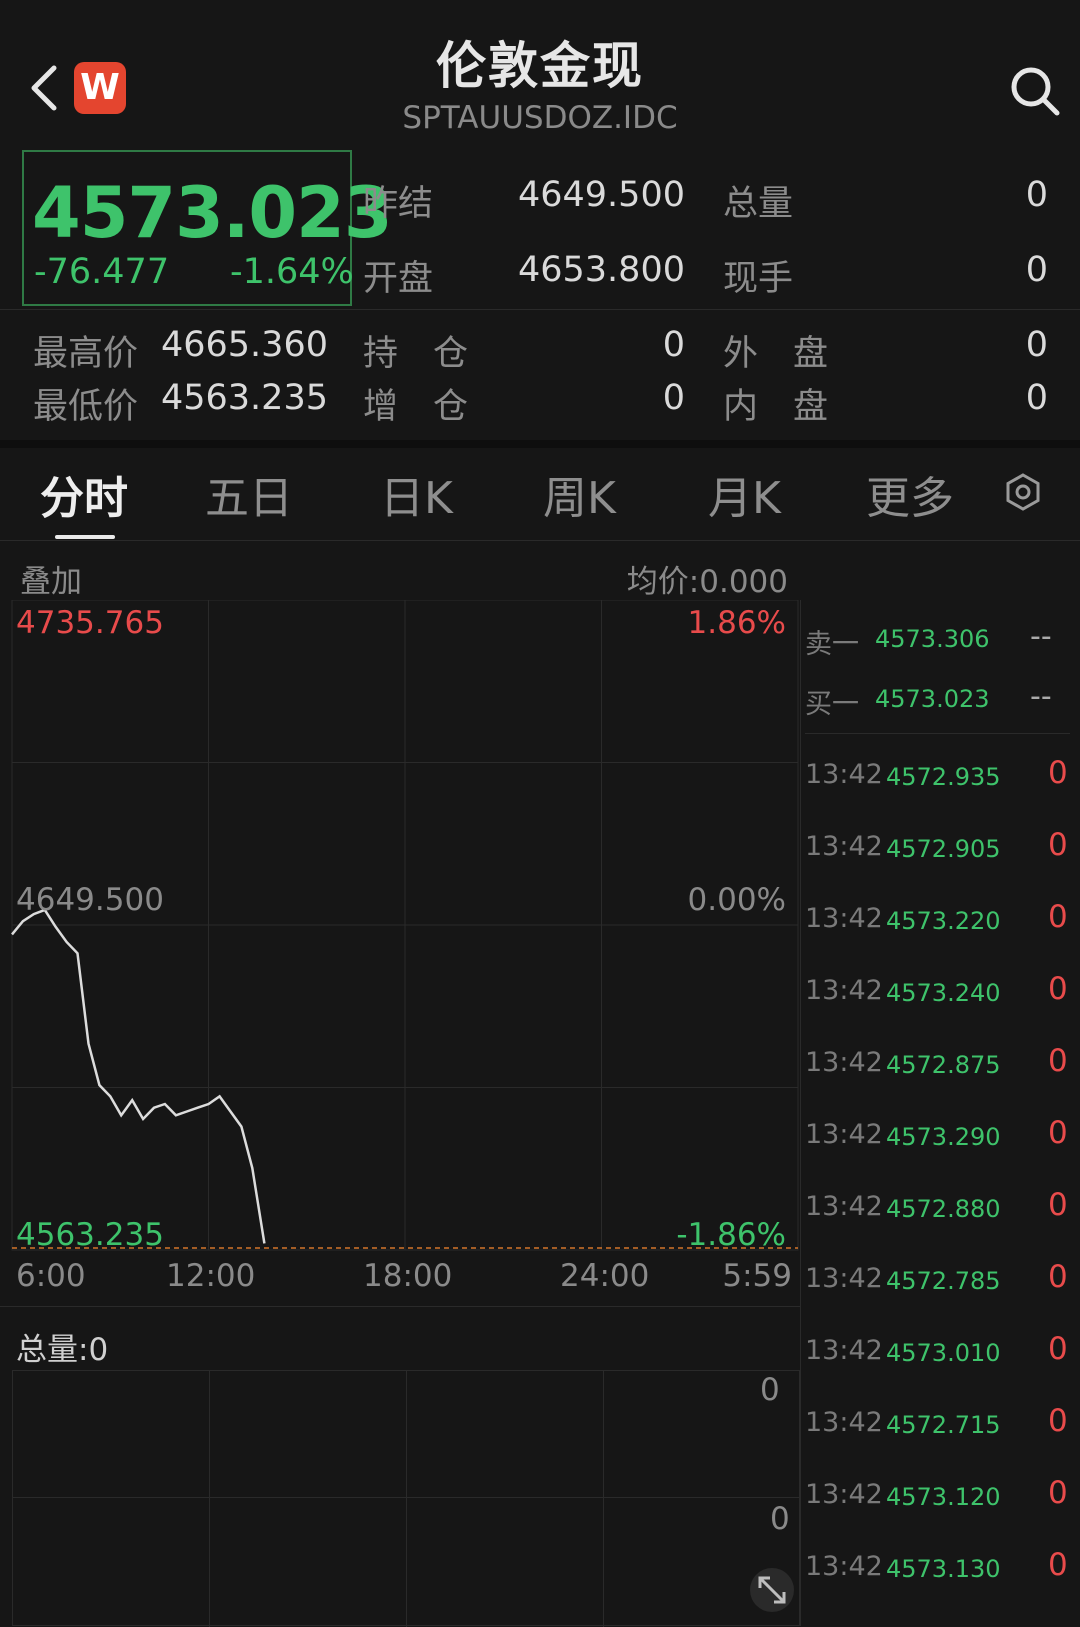 The image size is (1080, 1627). I want to click on volume-chart, so click(406, 1498).